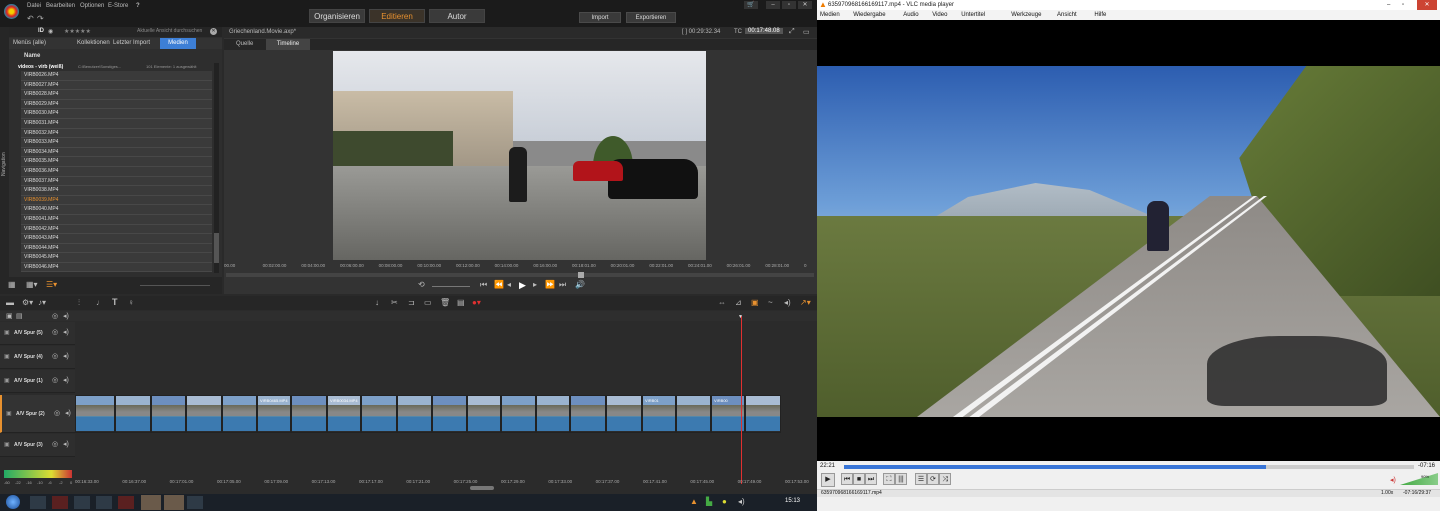 The width and height of the screenshot is (1440, 511). Describe the element at coordinates (394, 302) in the screenshot. I see `razor-icon: ✂` at that location.